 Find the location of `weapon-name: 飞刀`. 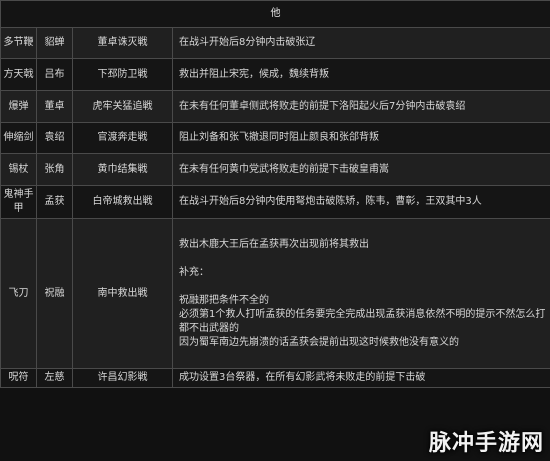

weapon-name: 飞刀 is located at coordinates (18, 293).